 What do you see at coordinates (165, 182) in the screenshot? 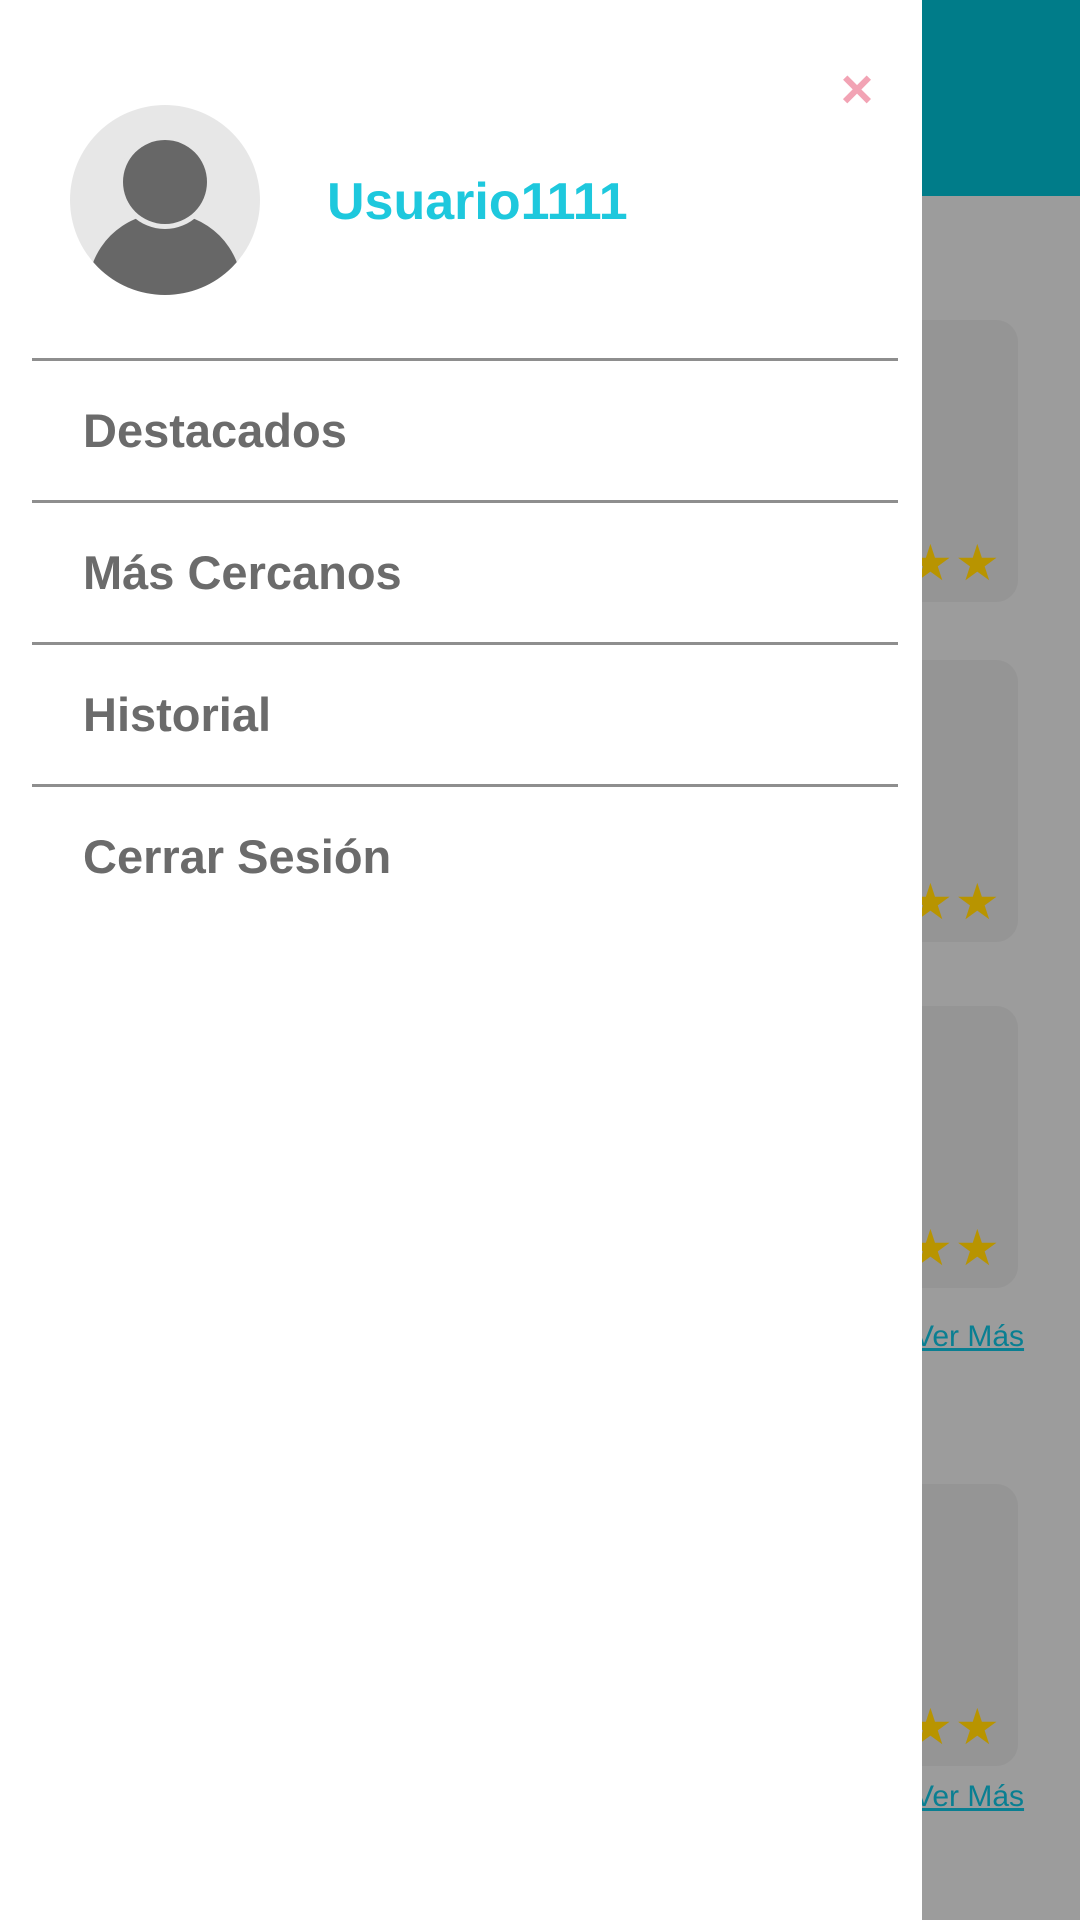
I see `avatar-head` at bounding box center [165, 182].